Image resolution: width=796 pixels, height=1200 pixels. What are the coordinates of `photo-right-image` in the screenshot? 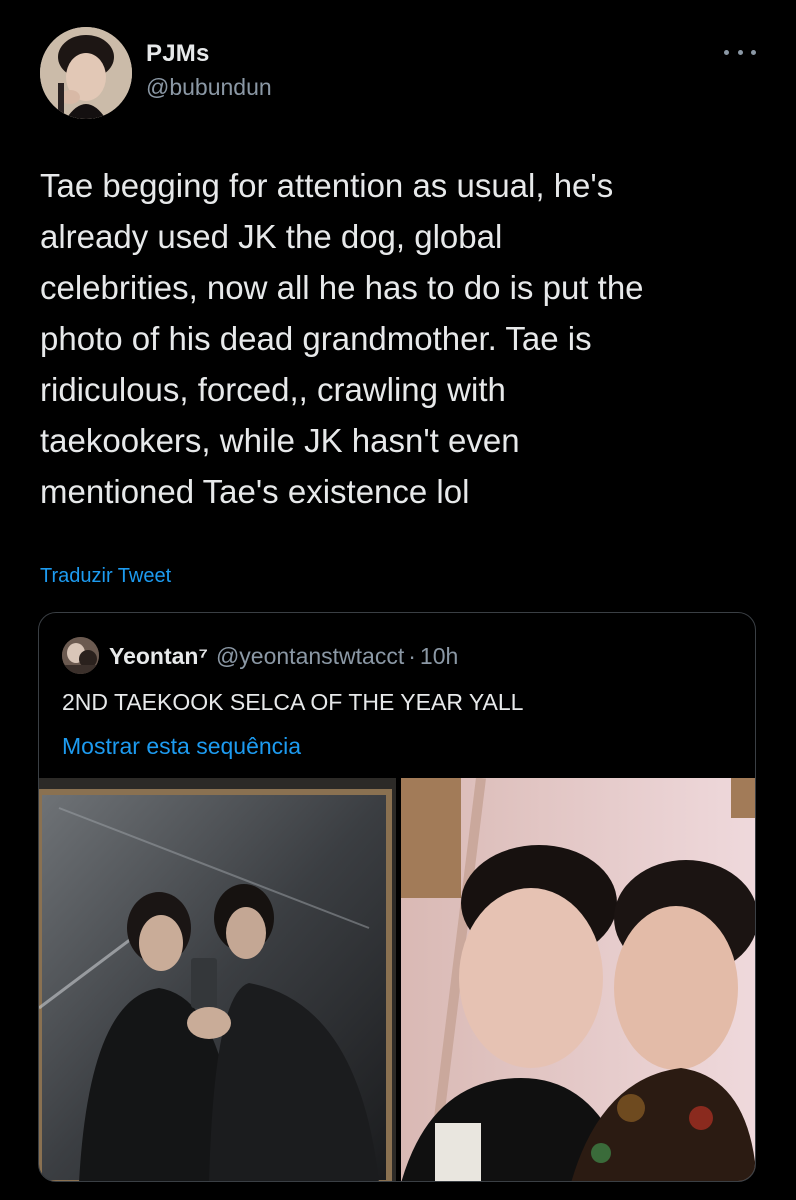 It's located at (578, 979).